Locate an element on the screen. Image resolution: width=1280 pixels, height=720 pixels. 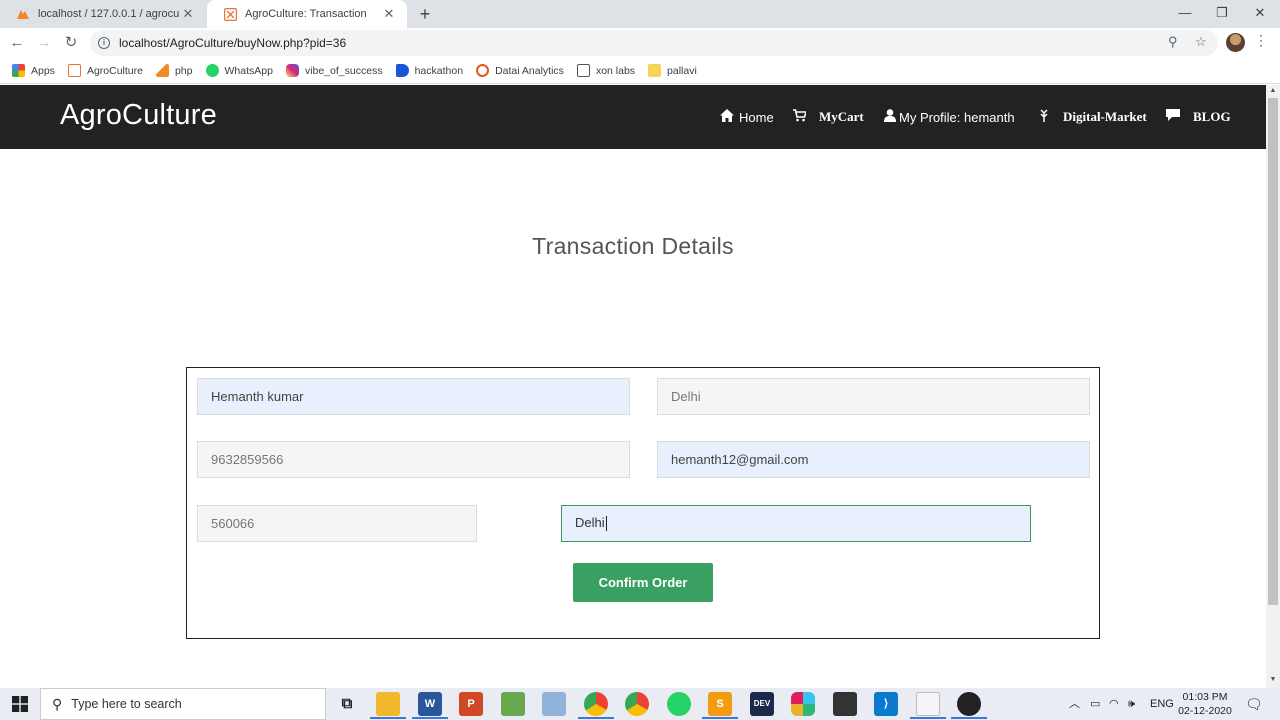
back-arrow-icon: ← is located at coordinates (17, 43).